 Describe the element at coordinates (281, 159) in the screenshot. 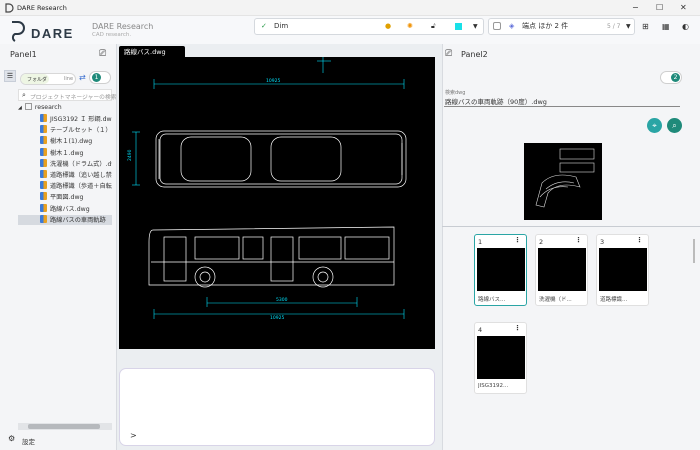

I see `bus-plan-view` at that location.